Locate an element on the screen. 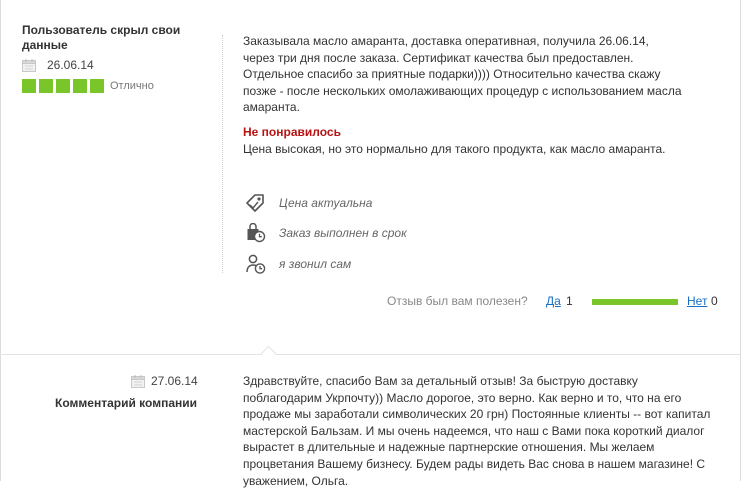 The width and height of the screenshot is (741, 489). person-clock-icon is located at coordinates (256, 264).